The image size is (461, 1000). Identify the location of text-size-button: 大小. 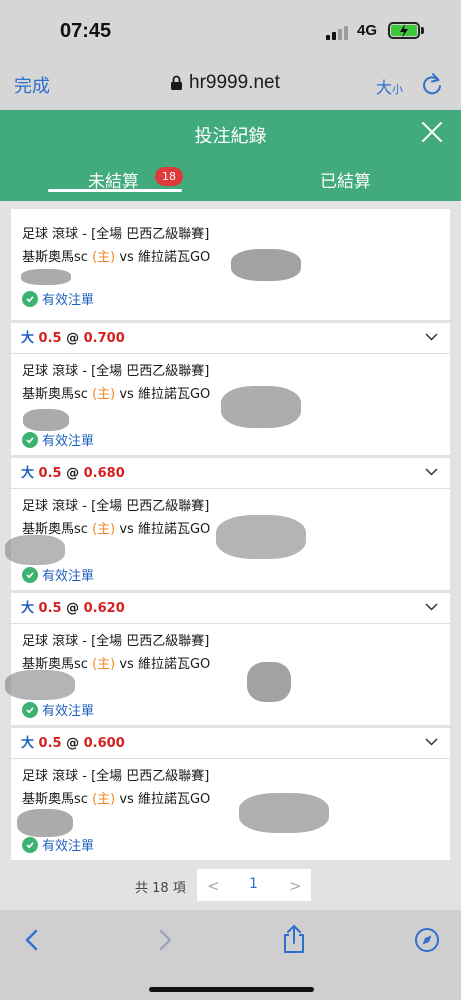
(389, 86).